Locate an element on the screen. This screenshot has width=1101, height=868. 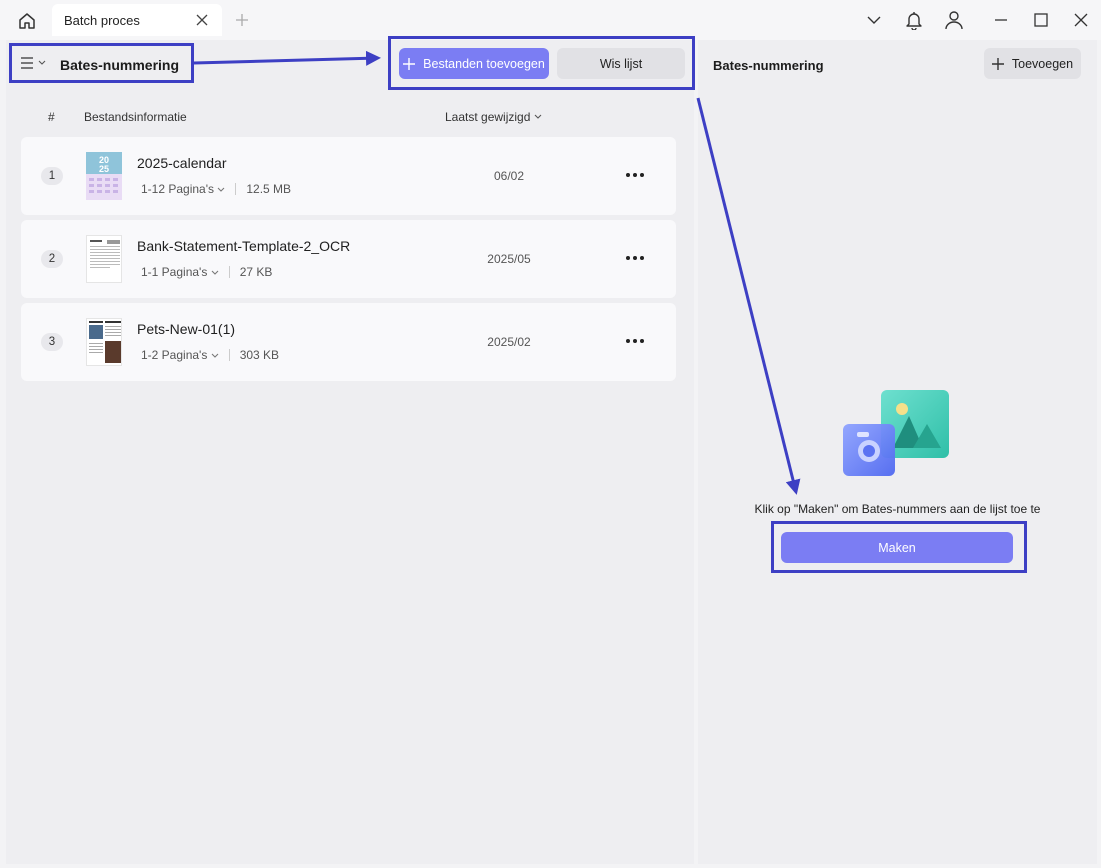
file-size: 27 KB is located at coordinates (256, 272).